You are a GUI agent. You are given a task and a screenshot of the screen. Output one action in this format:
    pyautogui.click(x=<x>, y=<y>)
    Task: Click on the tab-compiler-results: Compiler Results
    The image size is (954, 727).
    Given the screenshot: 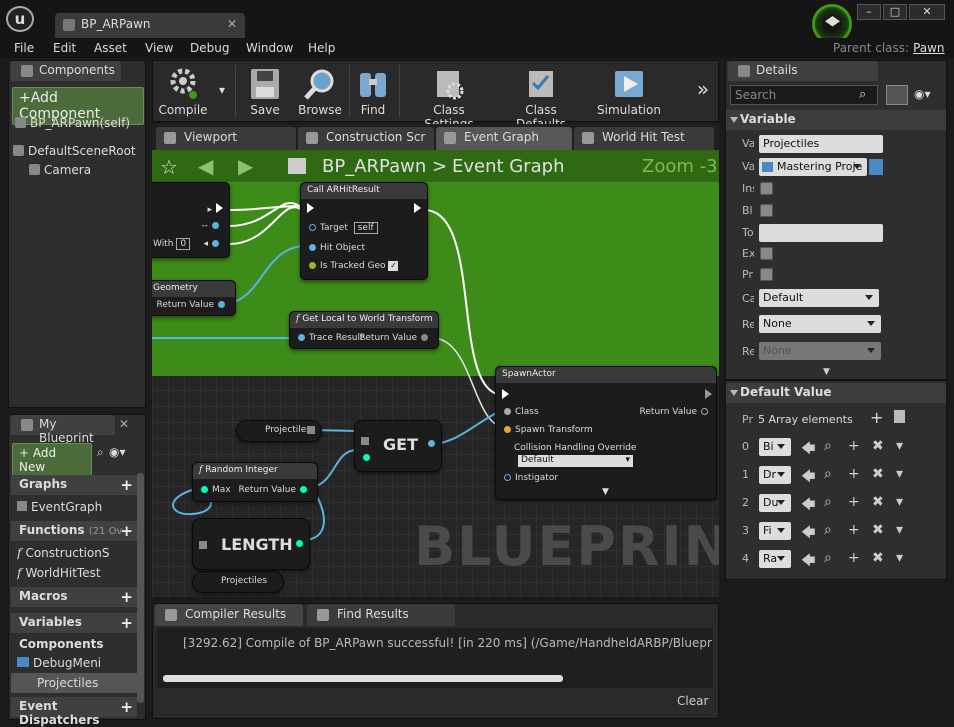 What is the action you would take?
    pyautogui.click(x=229, y=615)
    